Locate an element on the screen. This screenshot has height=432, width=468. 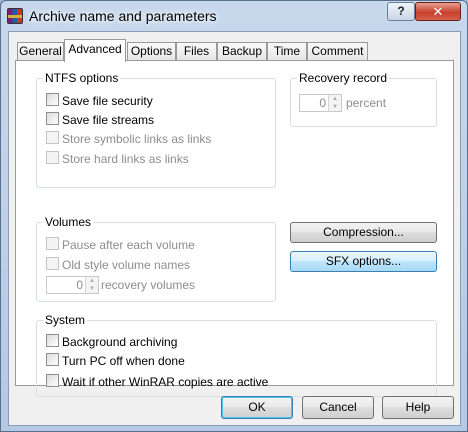
turn-pc-off-checkbox: Turn PC off when done is located at coordinates (115, 361).